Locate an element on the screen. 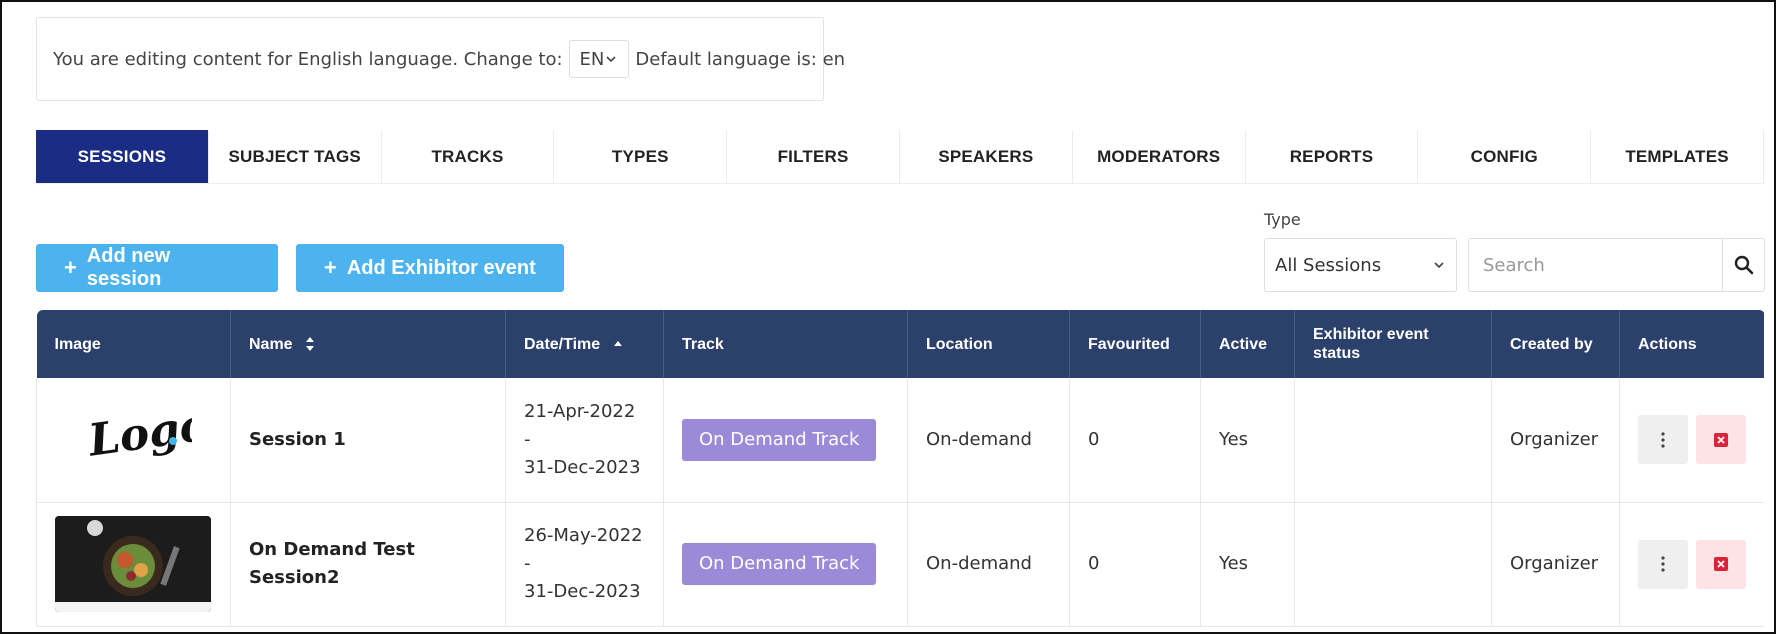  column-header-favourited: Favourited is located at coordinates (1135, 344).